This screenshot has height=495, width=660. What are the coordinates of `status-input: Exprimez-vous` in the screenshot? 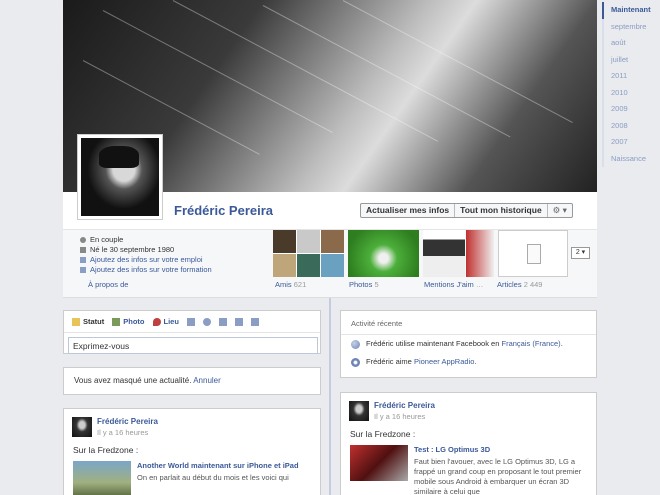 It's located at (193, 345).